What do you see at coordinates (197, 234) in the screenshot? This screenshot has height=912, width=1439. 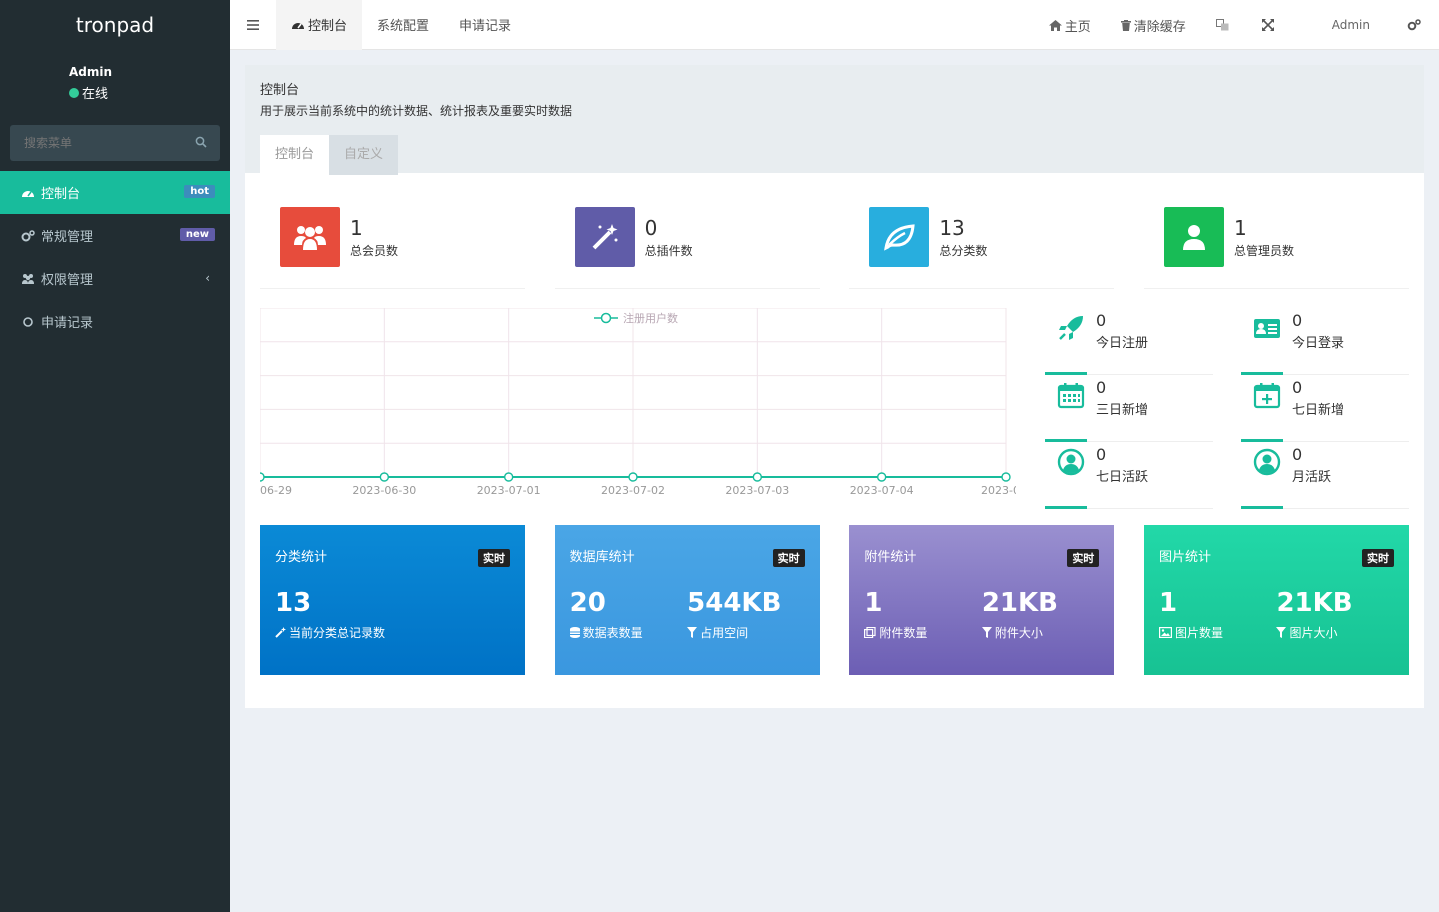 I see `new-badge: new` at bounding box center [197, 234].